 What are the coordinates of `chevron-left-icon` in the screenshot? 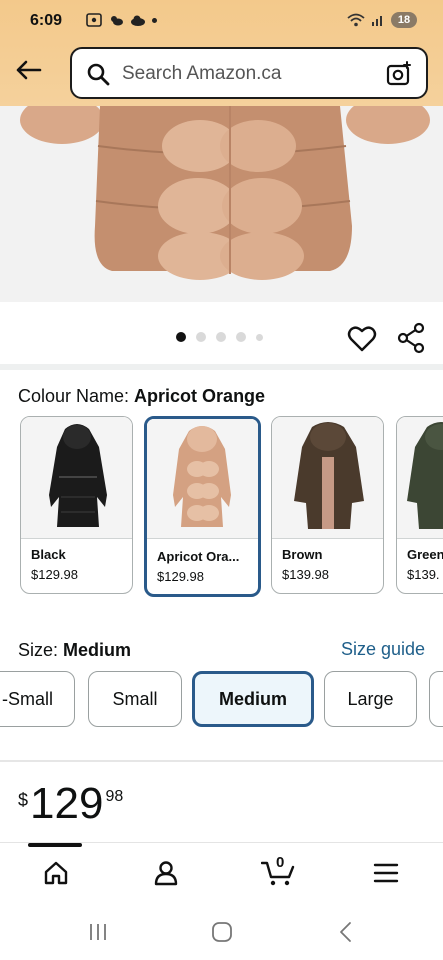 It's located at (345, 932).